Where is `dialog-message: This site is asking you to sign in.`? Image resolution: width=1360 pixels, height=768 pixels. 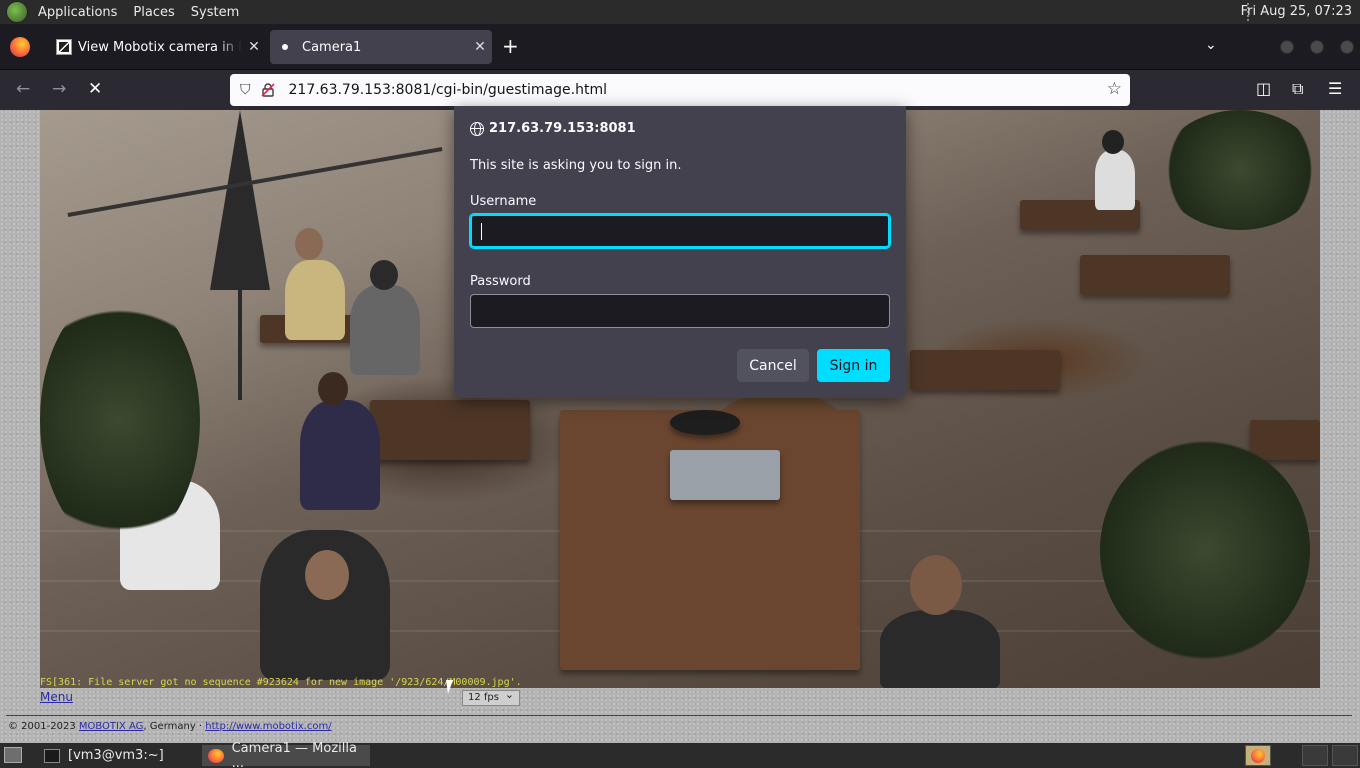
dialog-message: This site is asking you to sign in. is located at coordinates (576, 165).